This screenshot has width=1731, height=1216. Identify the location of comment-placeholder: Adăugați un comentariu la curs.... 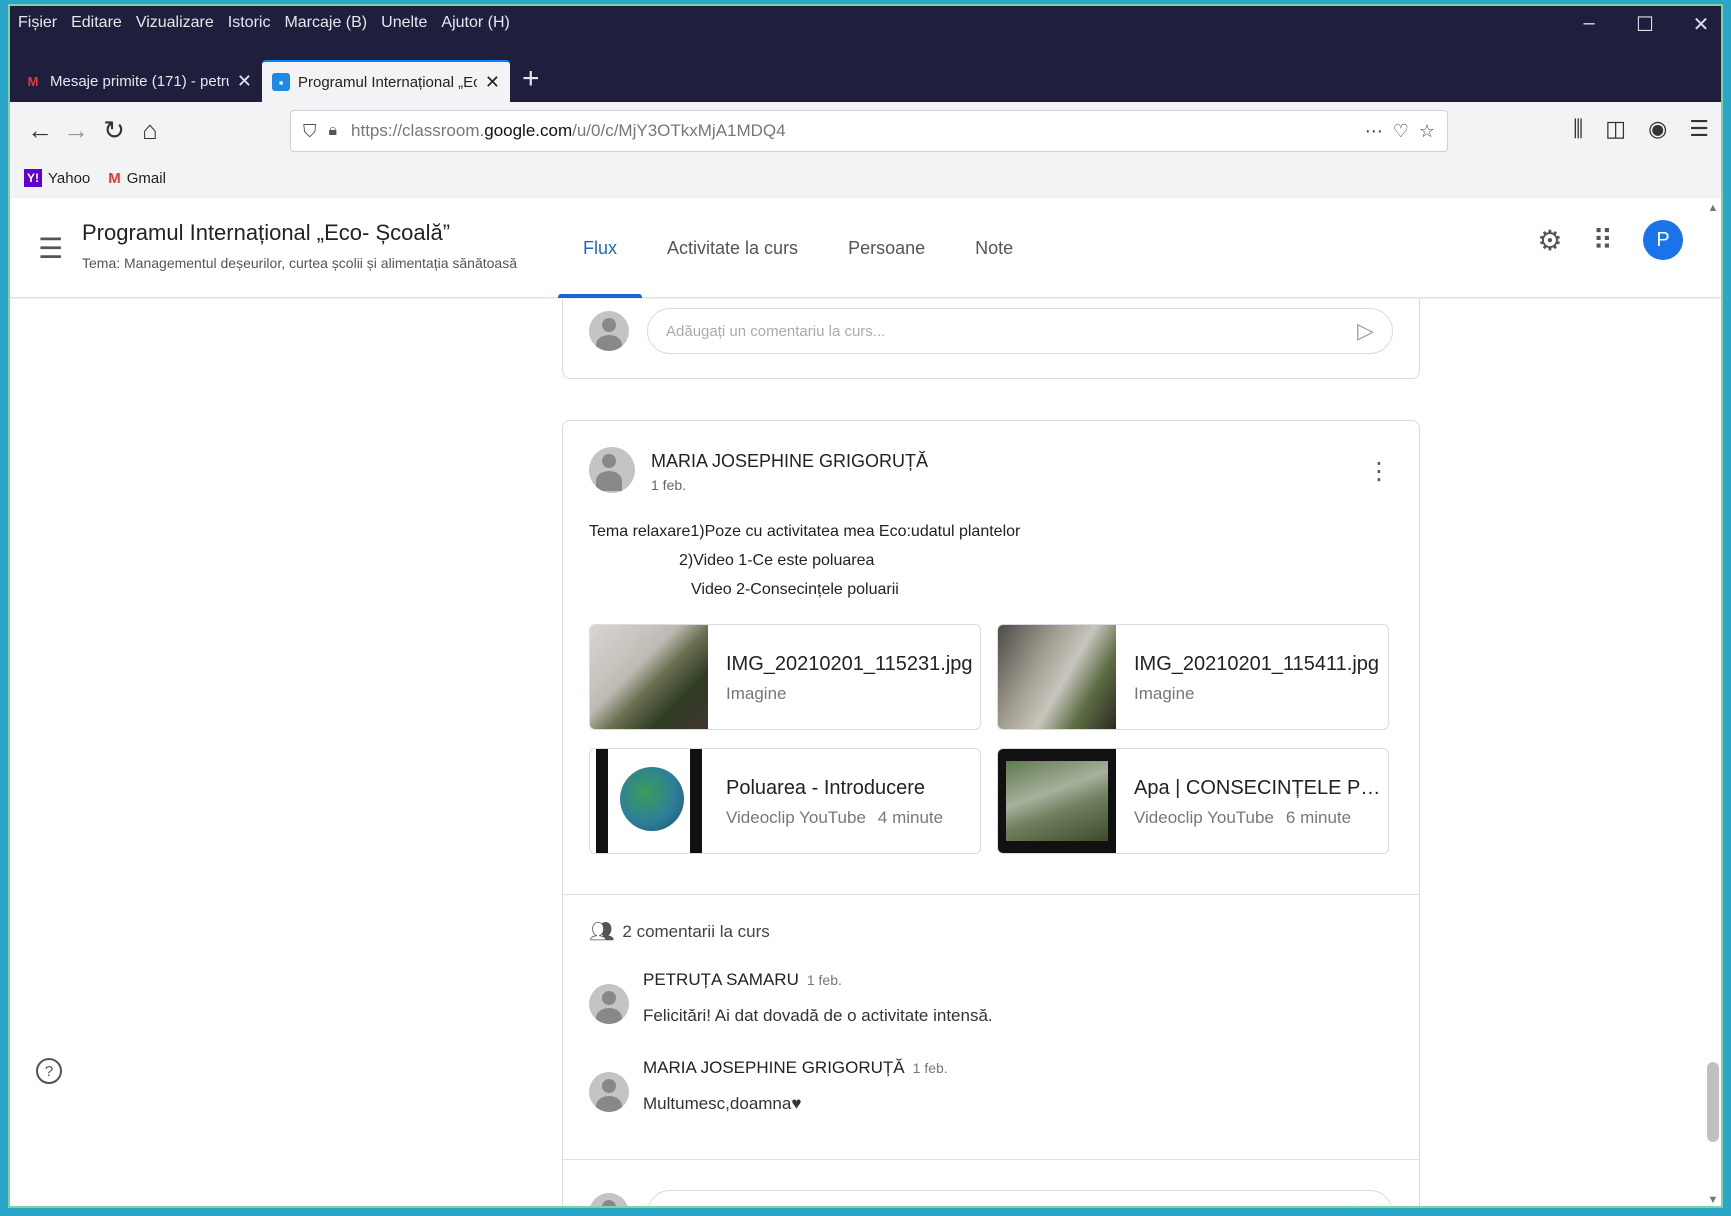
(776, 331).